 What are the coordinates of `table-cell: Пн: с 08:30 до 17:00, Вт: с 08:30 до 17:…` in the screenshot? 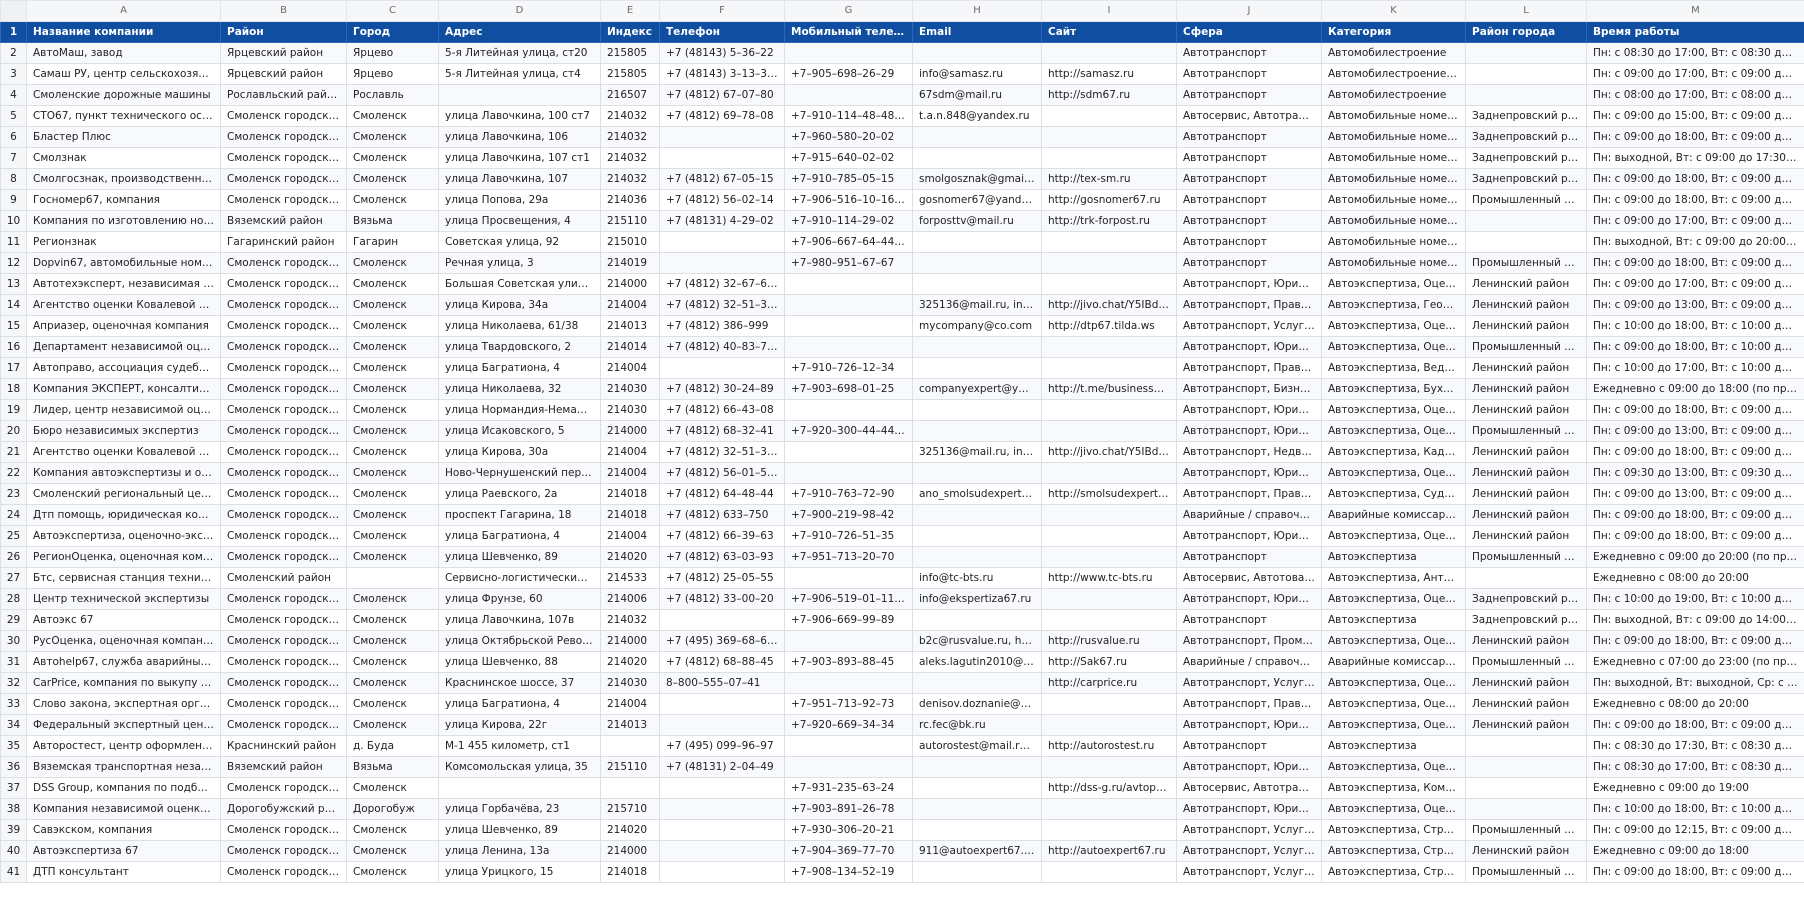 It's located at (1695, 767).